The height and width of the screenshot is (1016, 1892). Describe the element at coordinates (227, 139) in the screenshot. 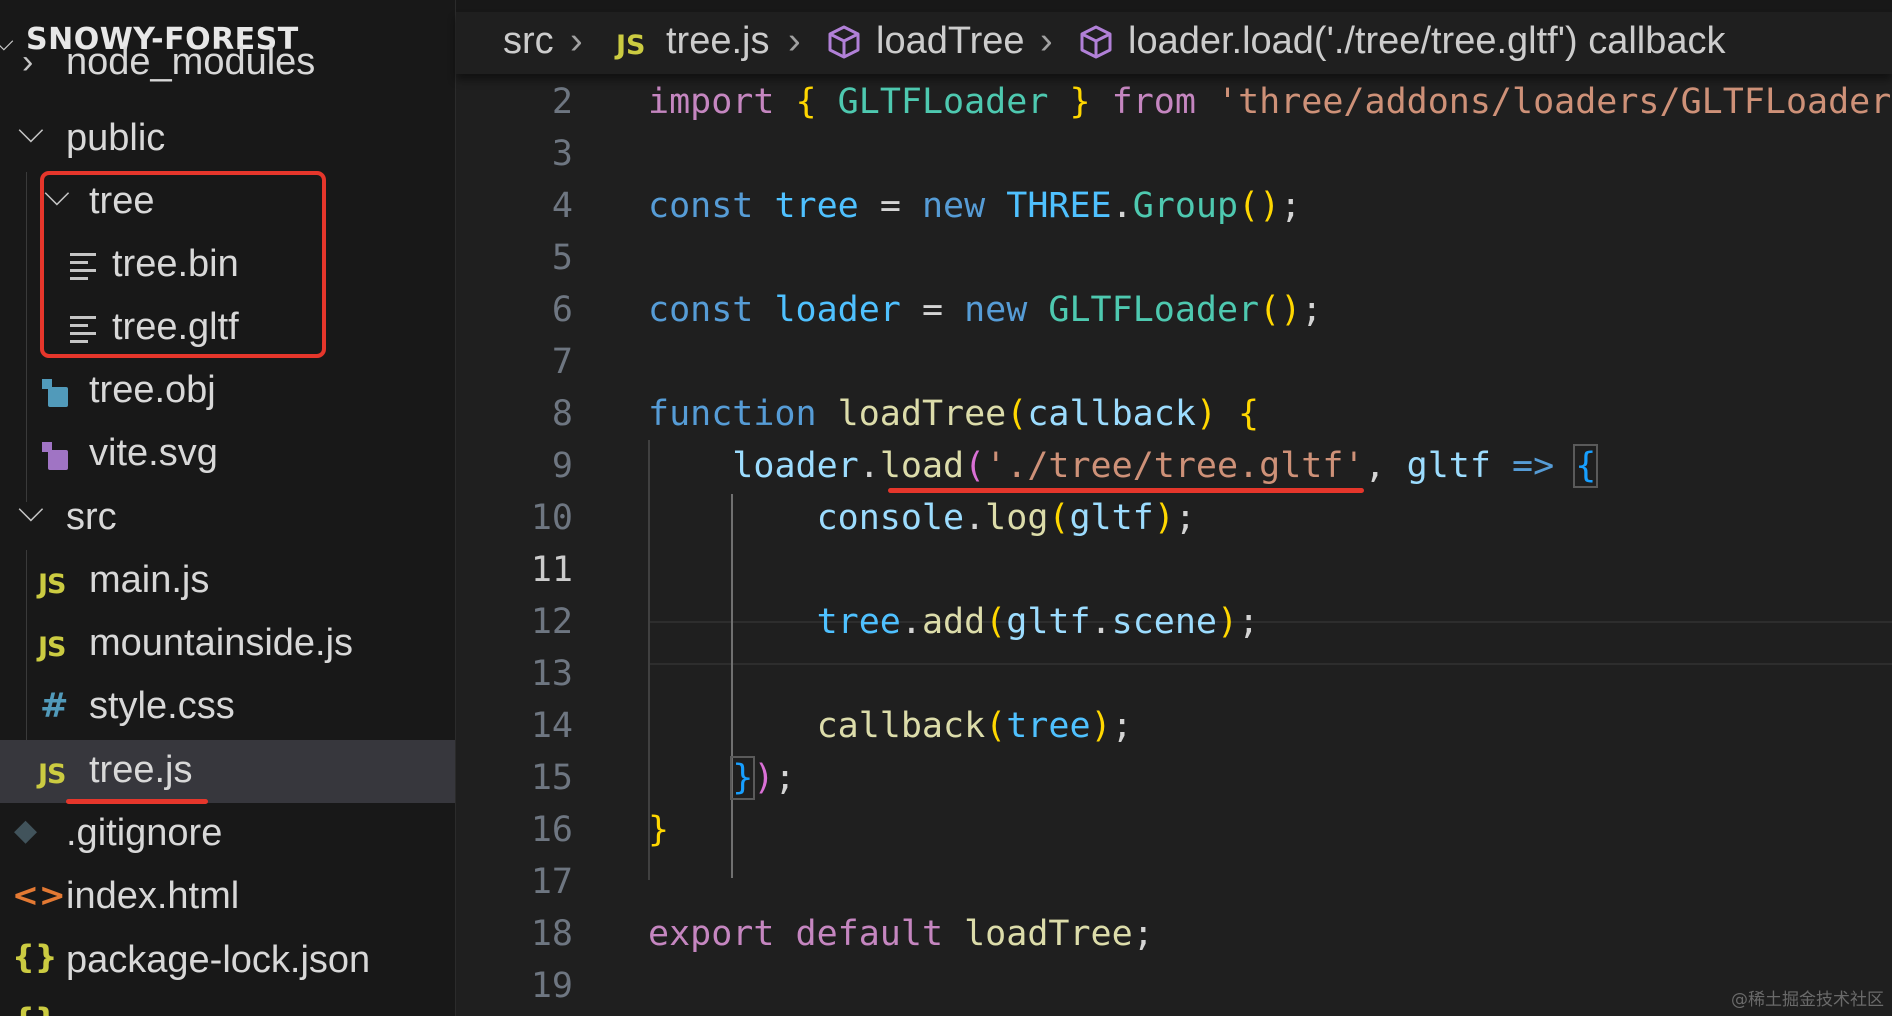

I see `tree-item-public: ⌵ public` at that location.